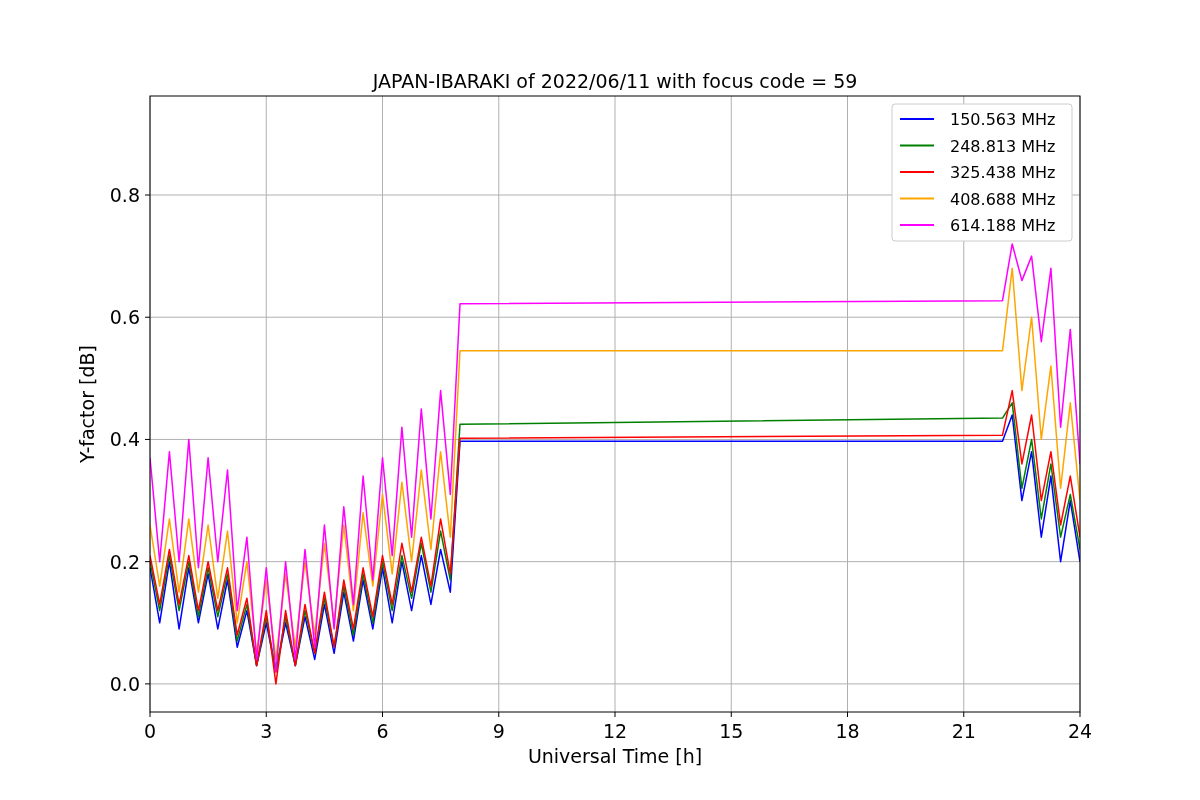 This screenshot has width=1200, height=800. I want to click on x-tick-label: 0, so click(150, 731).